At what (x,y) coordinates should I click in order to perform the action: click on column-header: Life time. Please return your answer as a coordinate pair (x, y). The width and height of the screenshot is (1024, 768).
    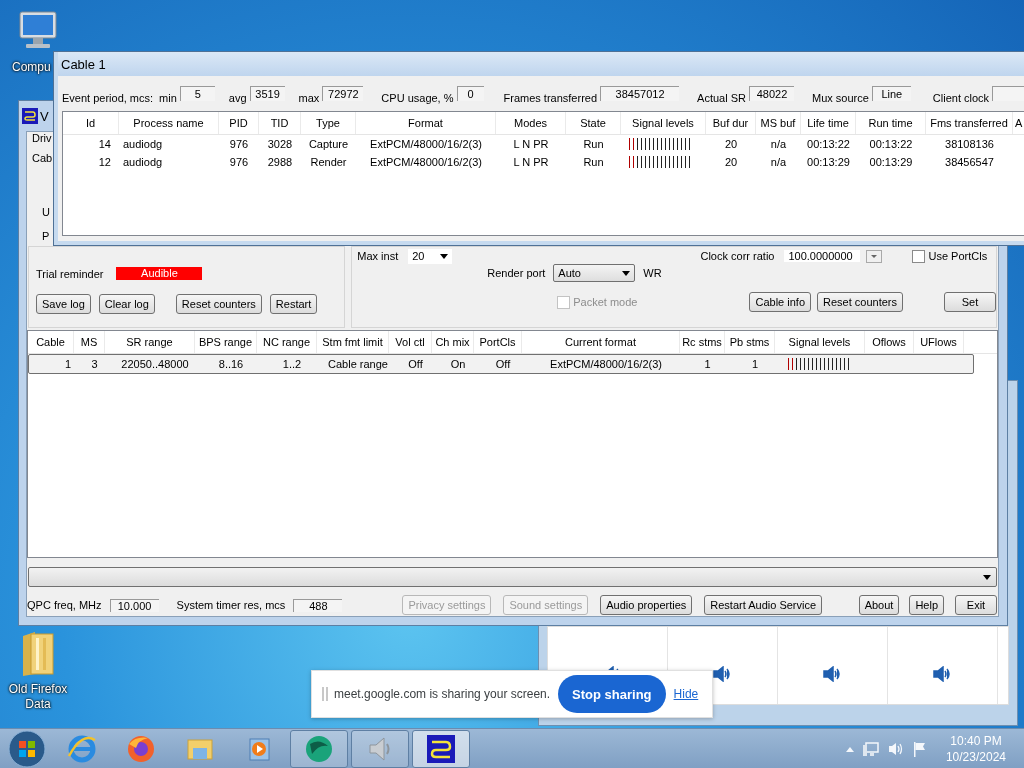
    Looking at the image, I should click on (828, 123).